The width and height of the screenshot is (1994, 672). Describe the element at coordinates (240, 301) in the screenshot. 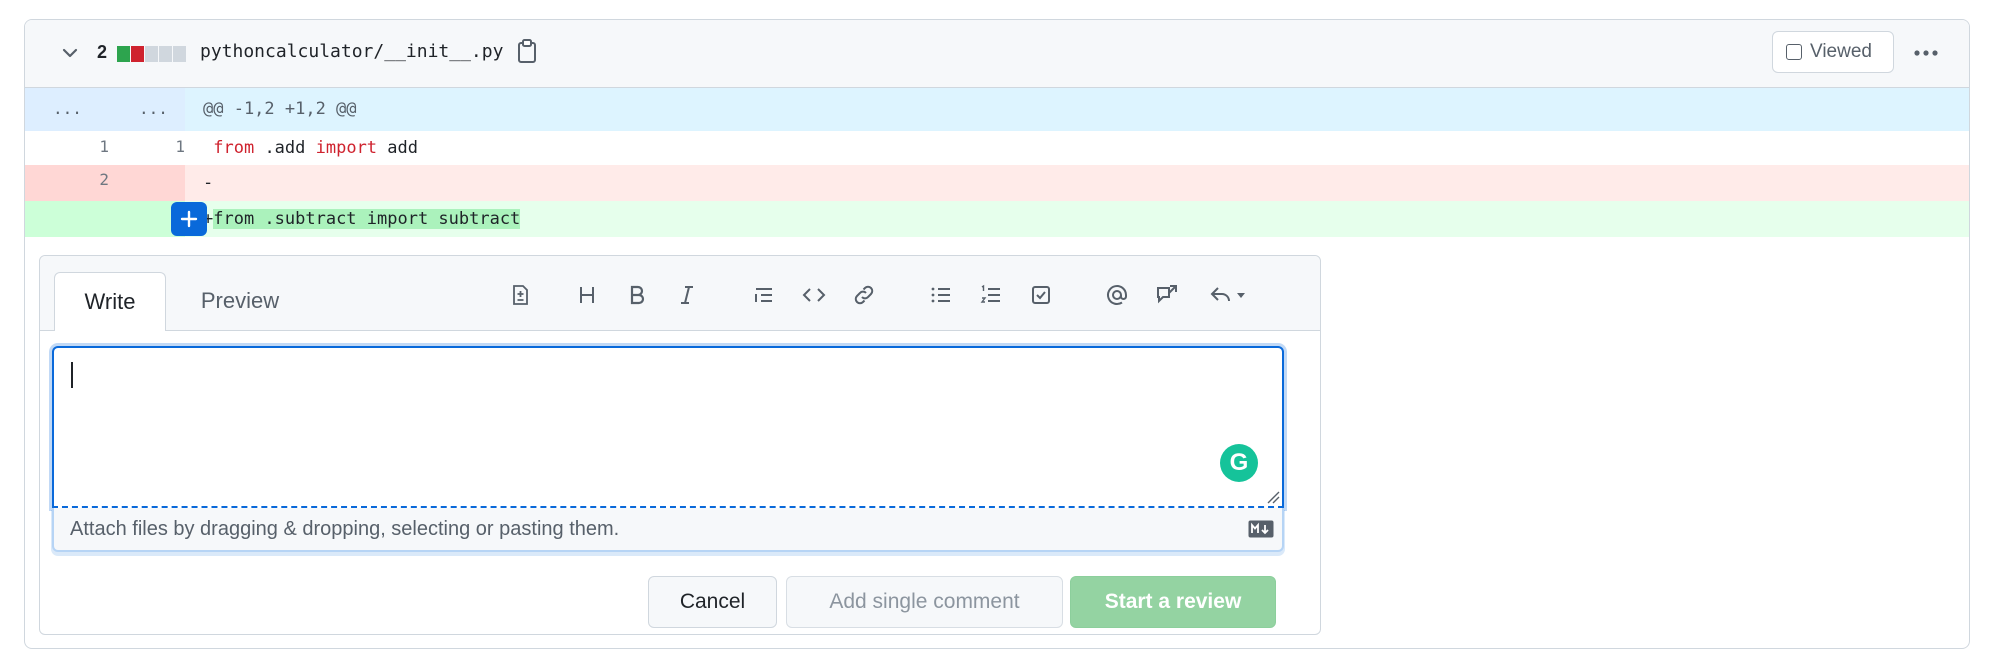

I see `tab-preview: Preview` at that location.